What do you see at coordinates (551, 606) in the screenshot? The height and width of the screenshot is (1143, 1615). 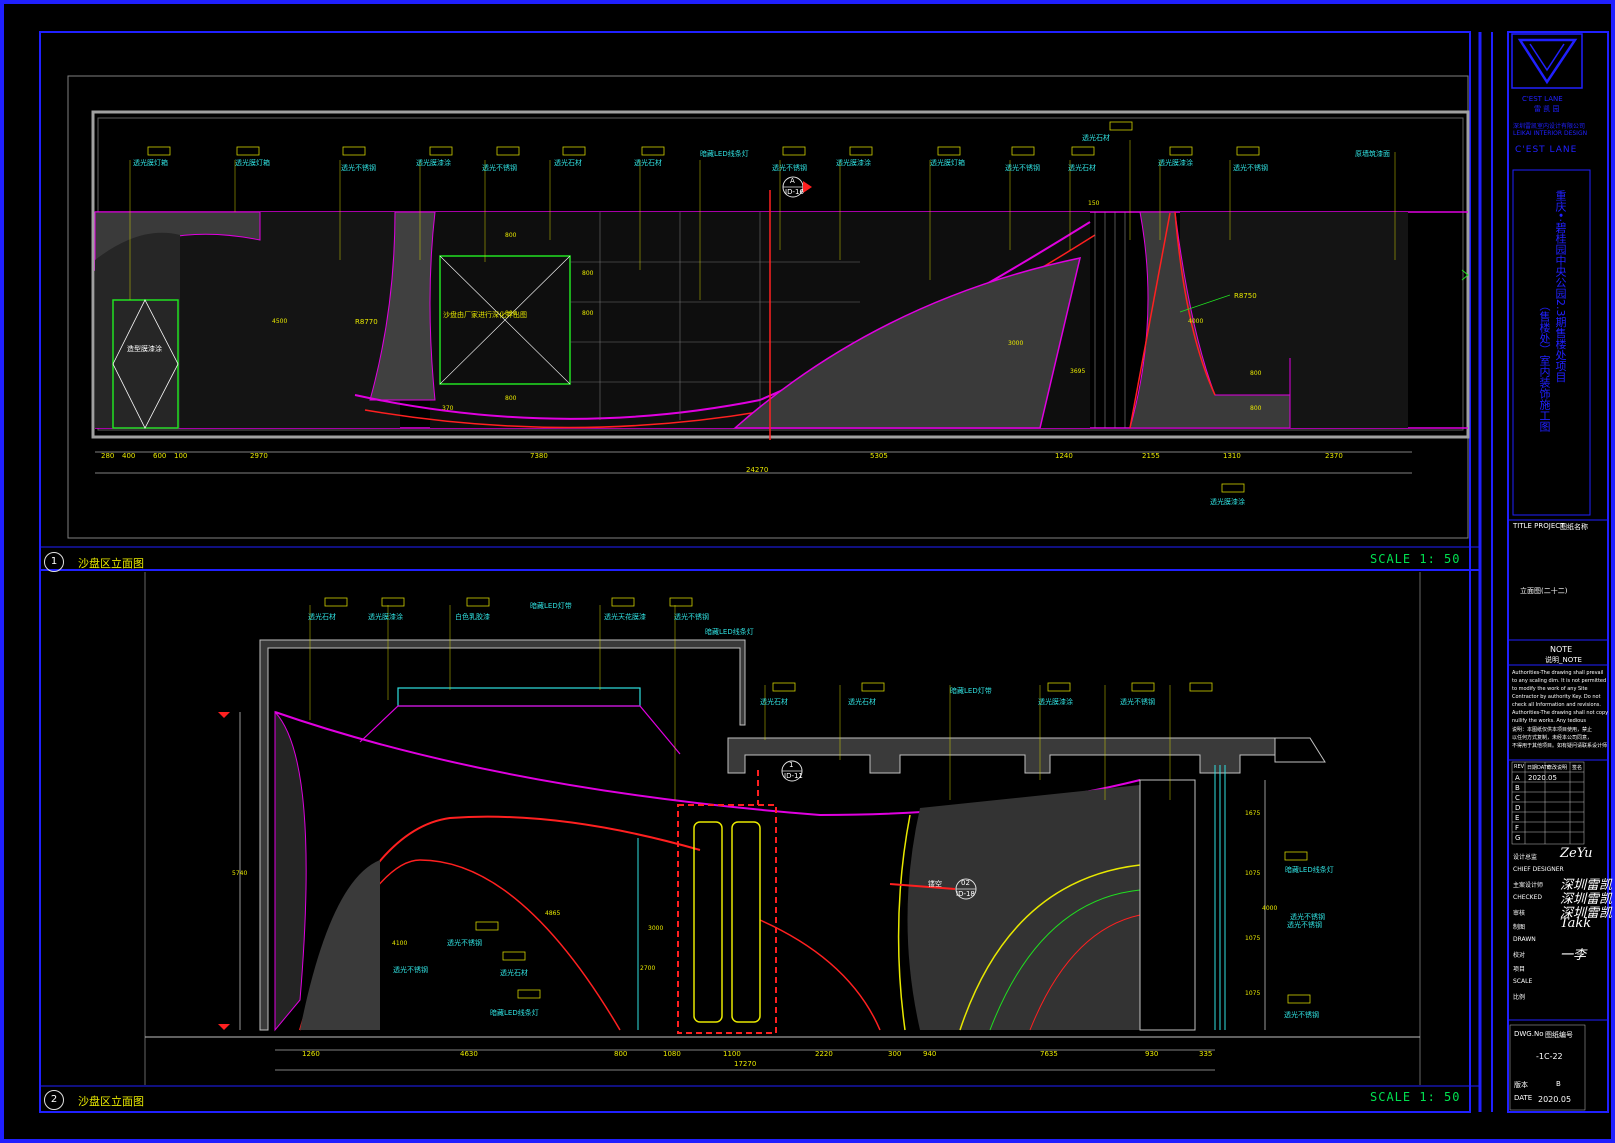 I see `material-label: 暗藏LED灯带` at bounding box center [551, 606].